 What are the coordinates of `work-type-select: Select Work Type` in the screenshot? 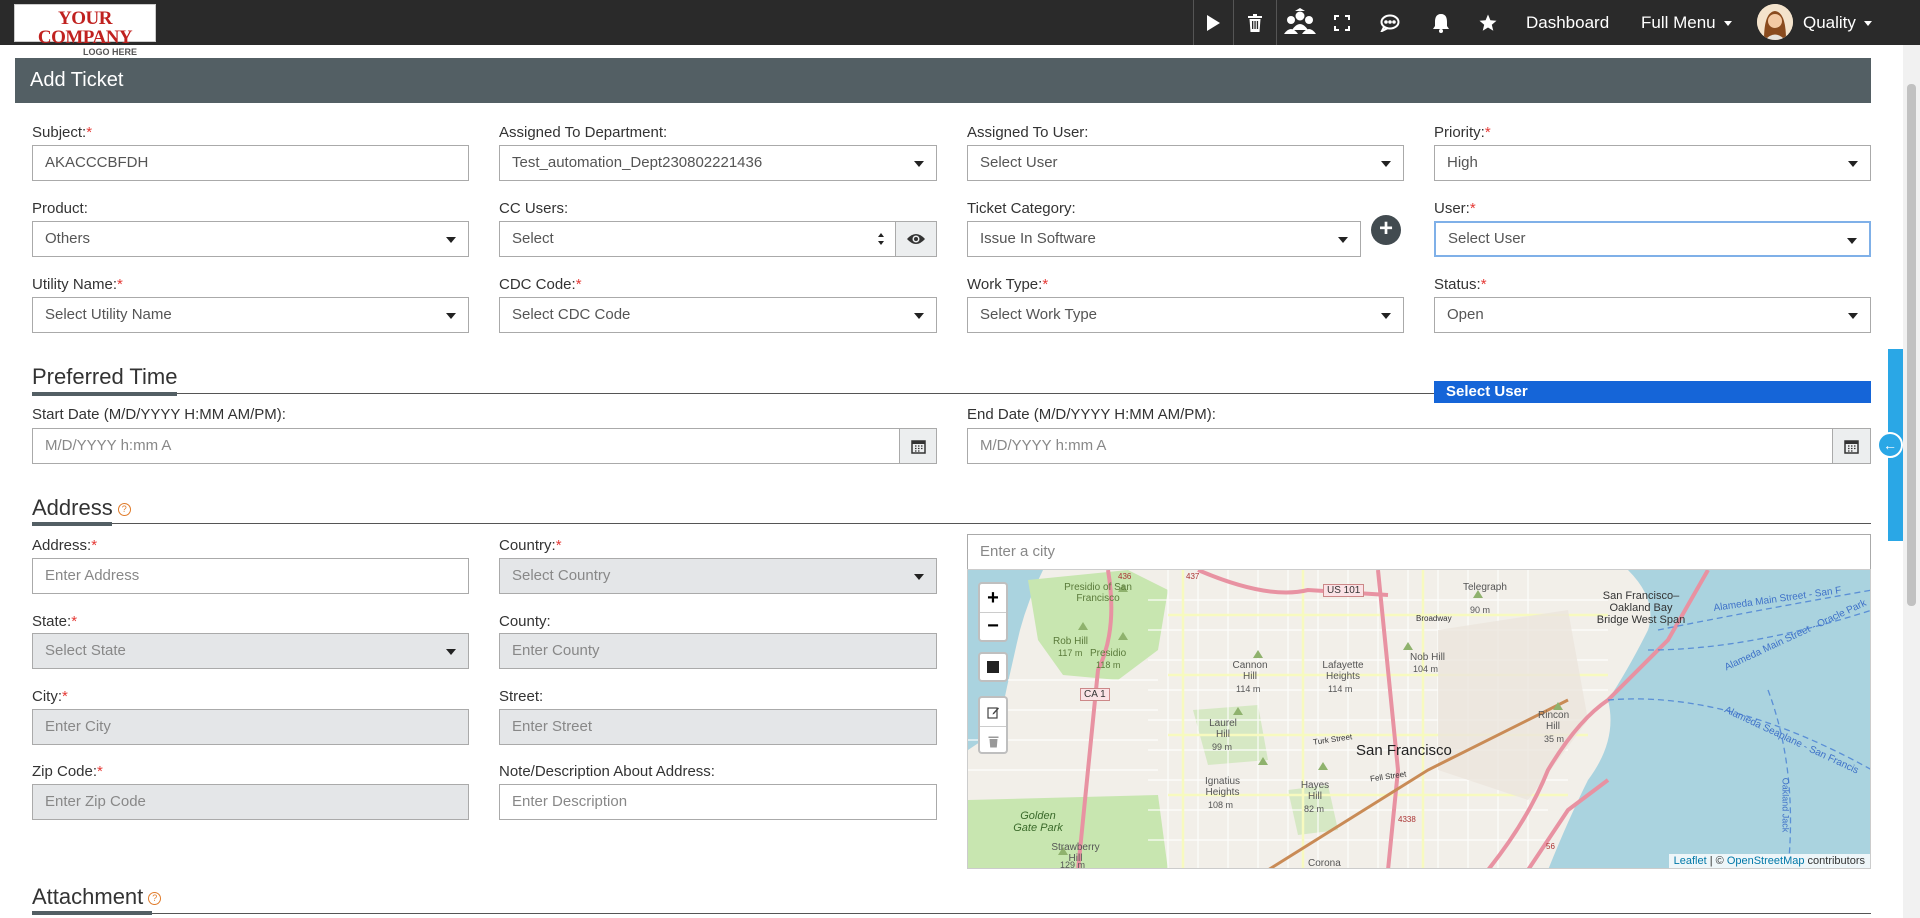 It's located at (1185, 315).